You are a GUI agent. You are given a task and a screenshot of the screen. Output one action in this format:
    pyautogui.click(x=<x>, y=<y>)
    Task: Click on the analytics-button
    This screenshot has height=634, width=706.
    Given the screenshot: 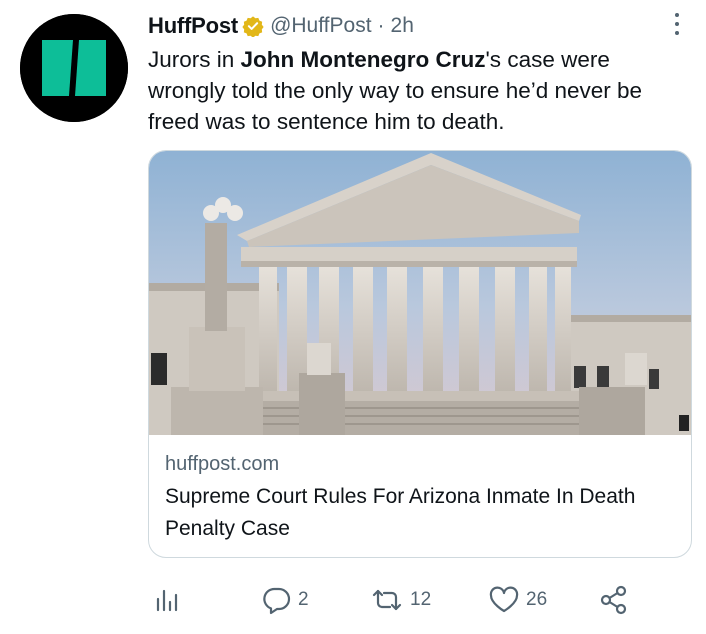 What is the action you would take?
    pyautogui.click(x=168, y=600)
    